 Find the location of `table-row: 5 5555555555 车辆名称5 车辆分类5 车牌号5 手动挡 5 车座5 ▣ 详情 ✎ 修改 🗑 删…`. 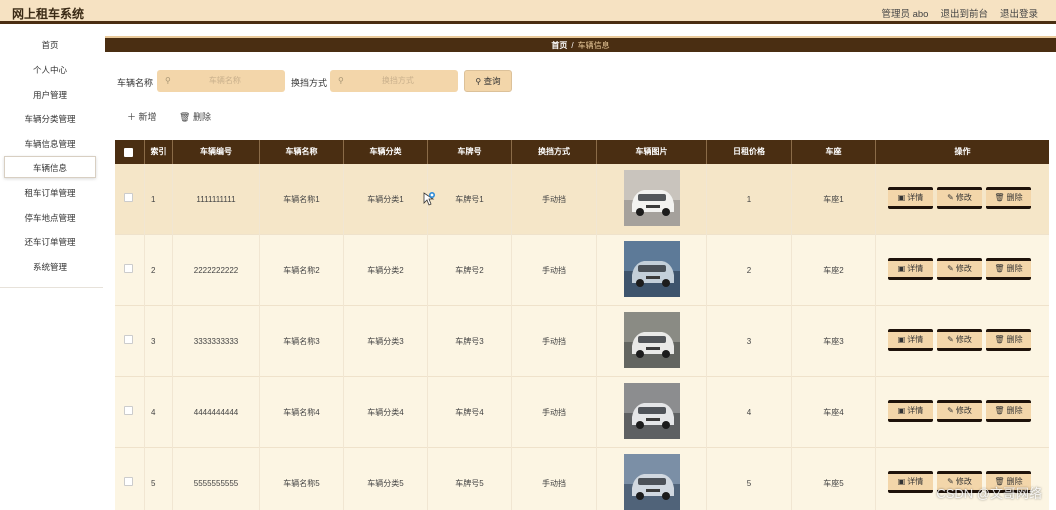

table-row: 5 5555555555 车辆名称5 车辆分类5 车牌号5 手动挡 5 车座5 ▣ 详情 ✎ 修改 🗑 删… is located at coordinates (582, 479).